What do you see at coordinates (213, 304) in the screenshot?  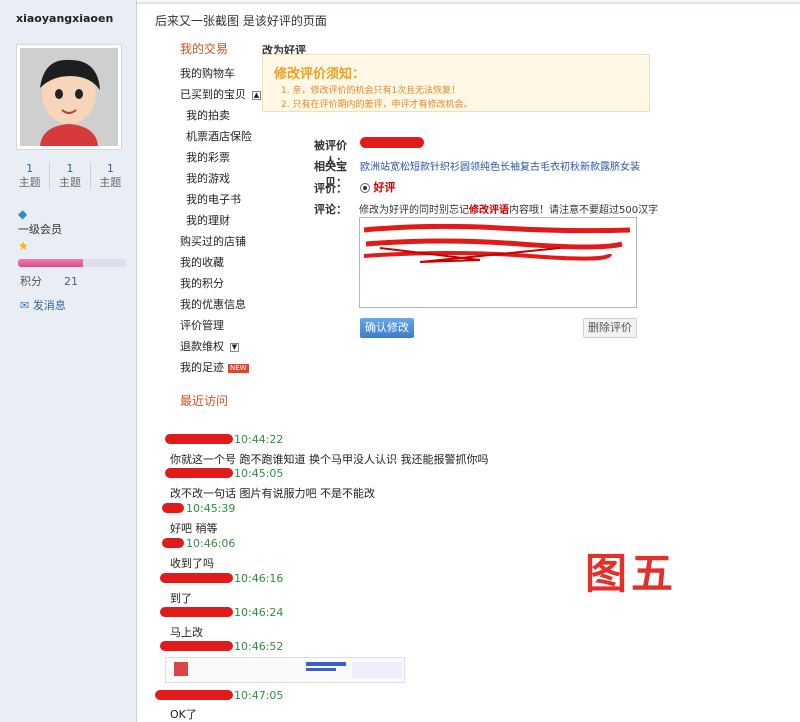 I see `nav-item-label: 我的优惠信息` at bounding box center [213, 304].